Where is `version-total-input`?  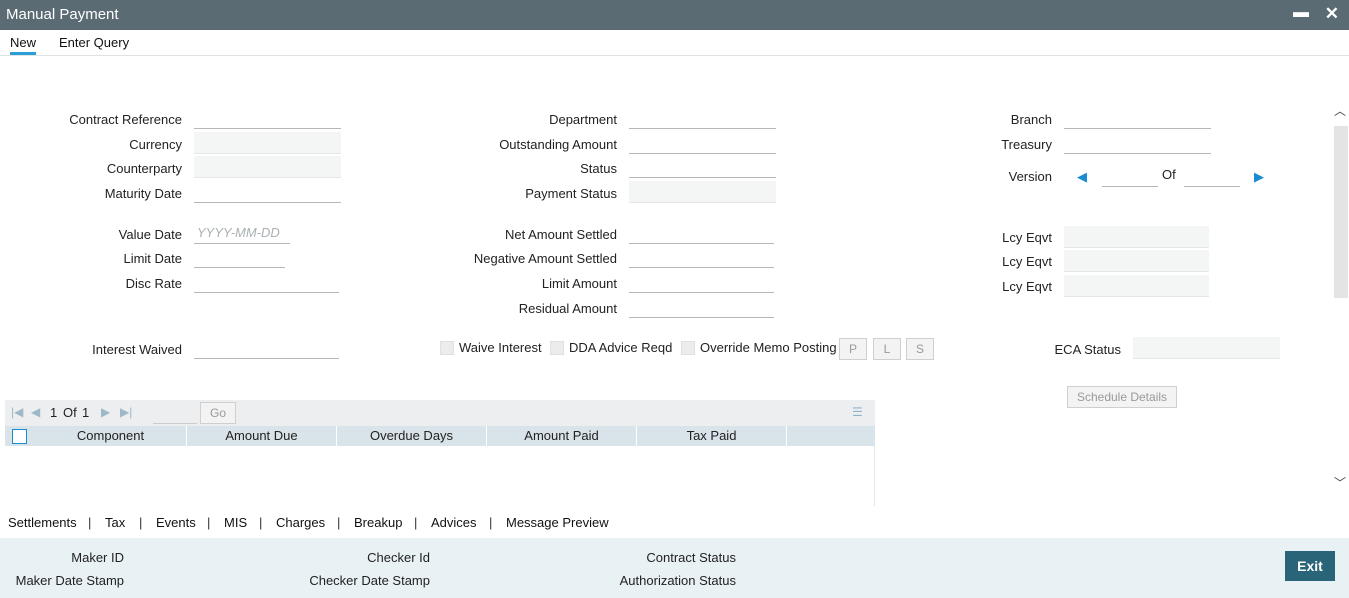
version-total-input is located at coordinates (1212, 176).